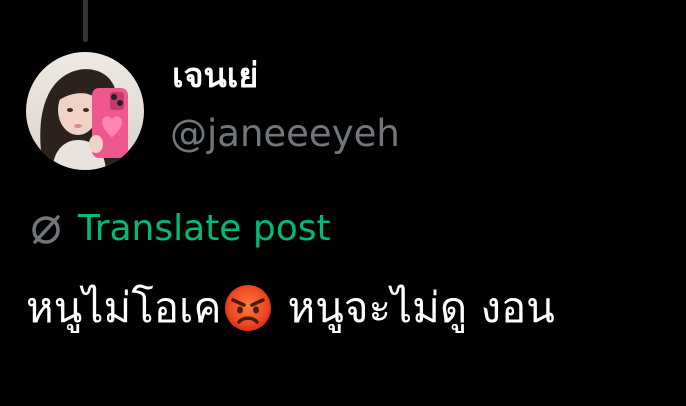 This screenshot has width=686, height=406. I want to click on angry-face-icon, so click(248, 308).